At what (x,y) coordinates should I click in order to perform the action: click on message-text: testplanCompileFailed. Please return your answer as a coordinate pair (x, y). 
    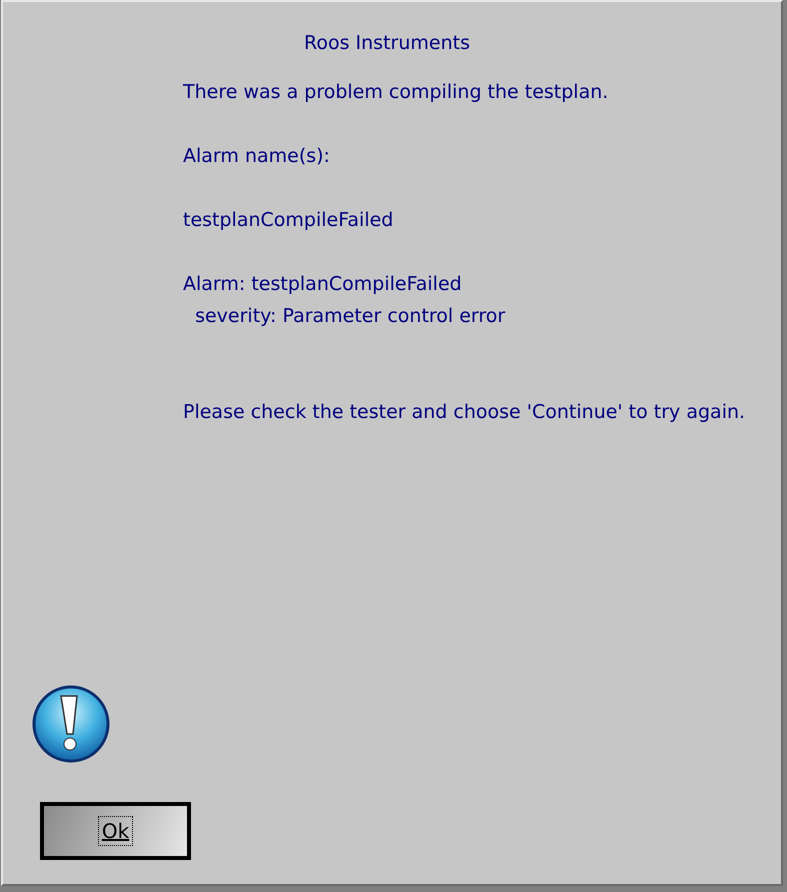
    Looking at the image, I should click on (288, 220).